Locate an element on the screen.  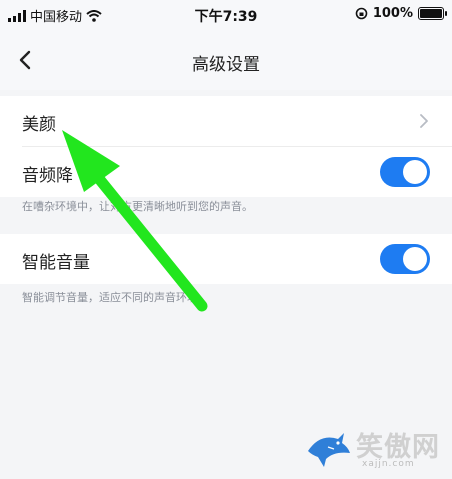
noise-reduction-toggle is located at coordinates (405, 172).